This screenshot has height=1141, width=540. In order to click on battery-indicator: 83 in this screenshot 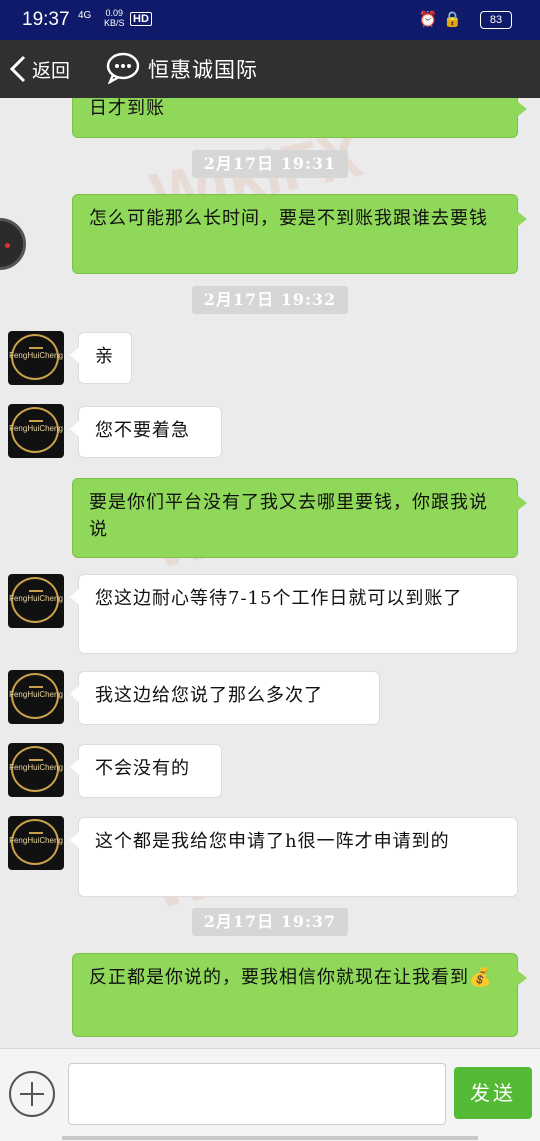, I will do `click(496, 20)`.